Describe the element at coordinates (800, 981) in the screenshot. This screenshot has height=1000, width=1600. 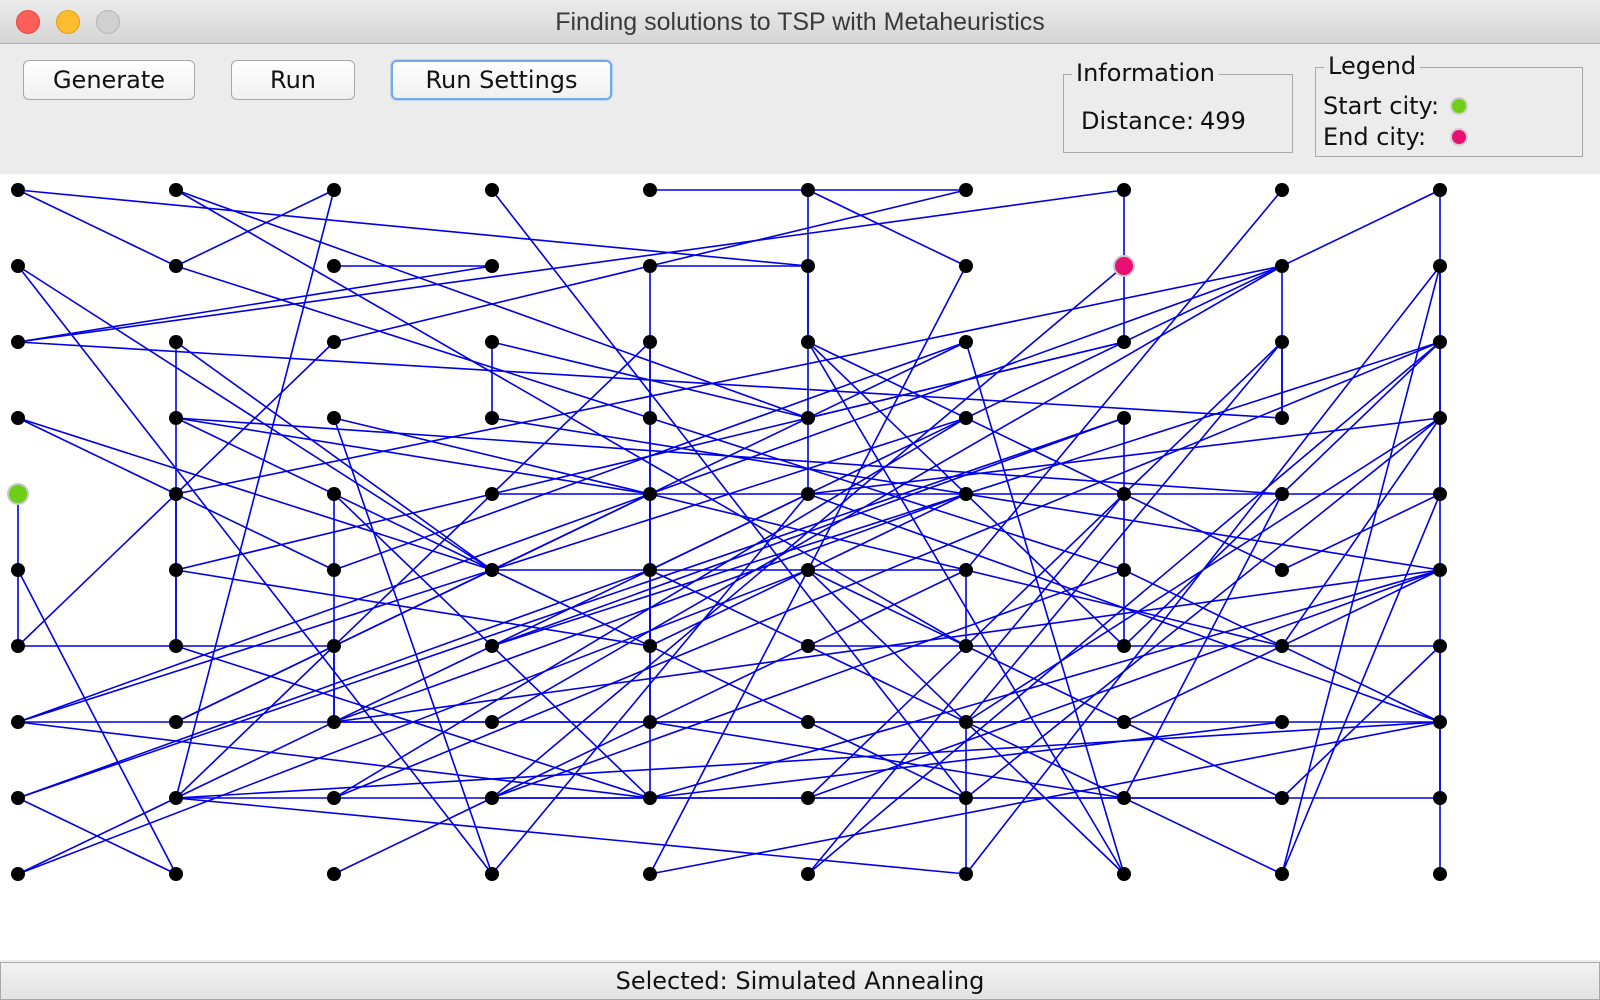
I see `status-bar: Selected: Simulated Annealing` at that location.